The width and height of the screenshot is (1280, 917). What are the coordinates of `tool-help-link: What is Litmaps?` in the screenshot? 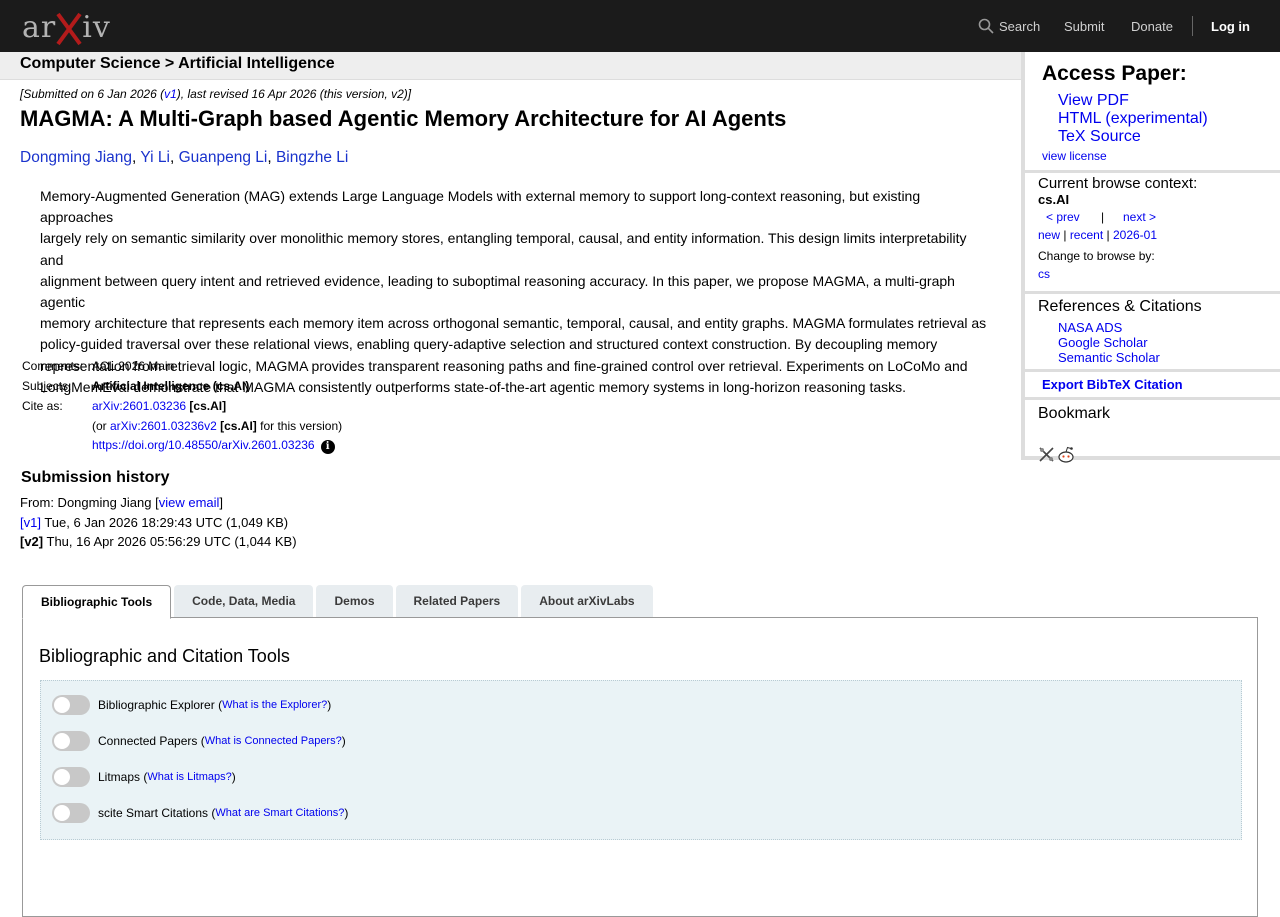 It's located at (189, 777).